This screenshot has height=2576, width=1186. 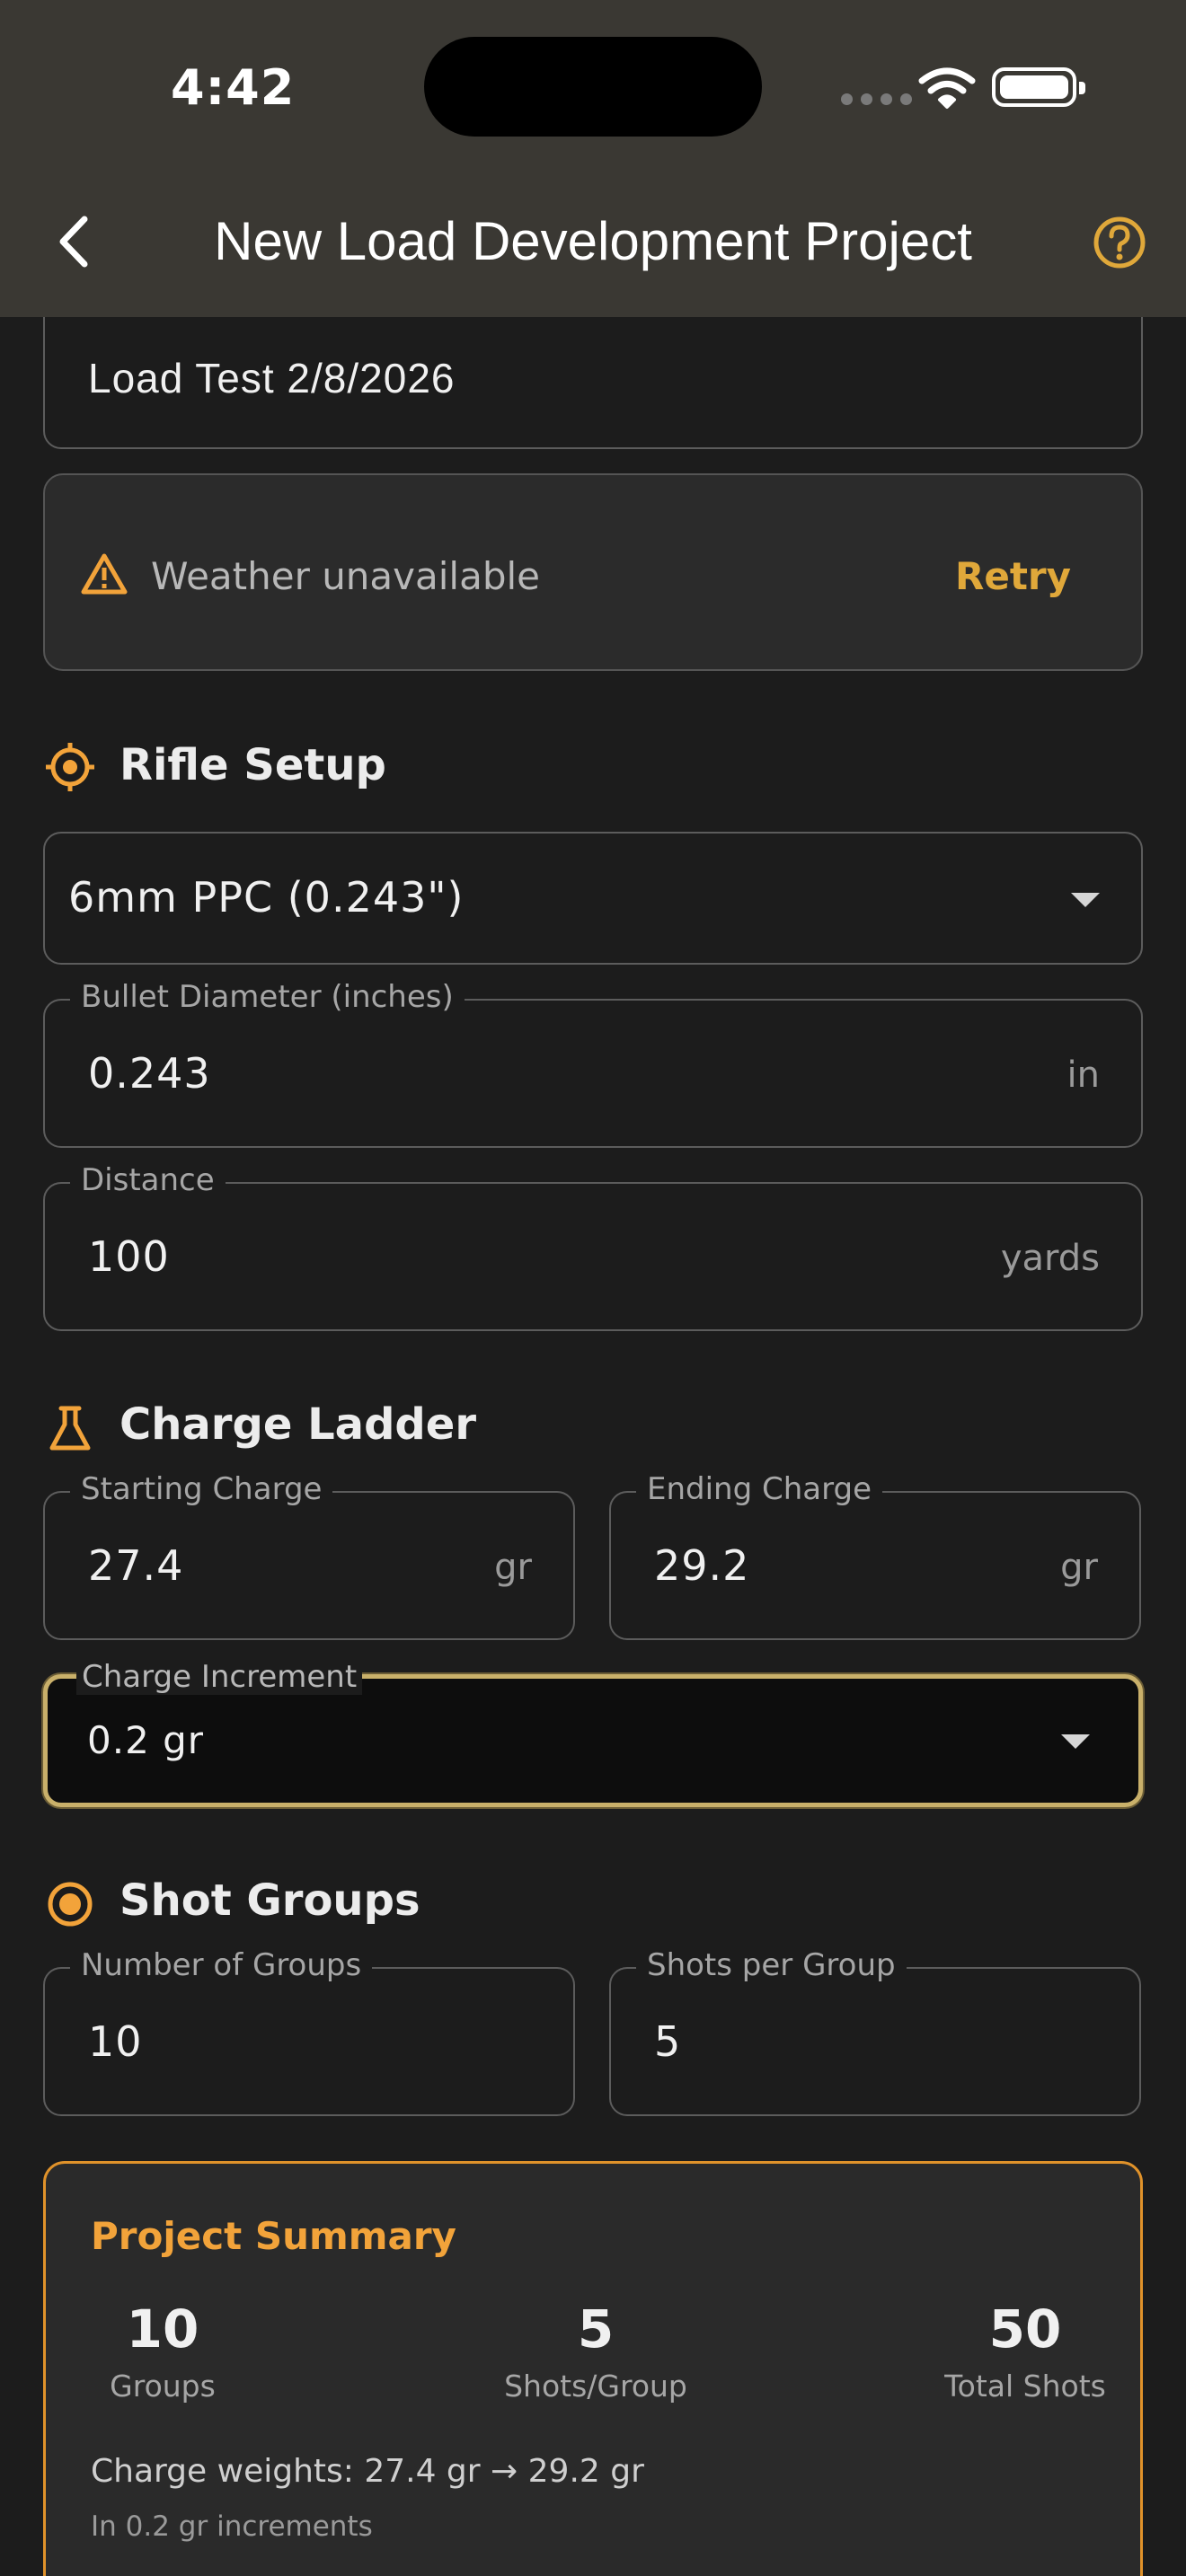 I want to click on stat-total-shots-label: Total Shots, so click(x=1025, y=2386).